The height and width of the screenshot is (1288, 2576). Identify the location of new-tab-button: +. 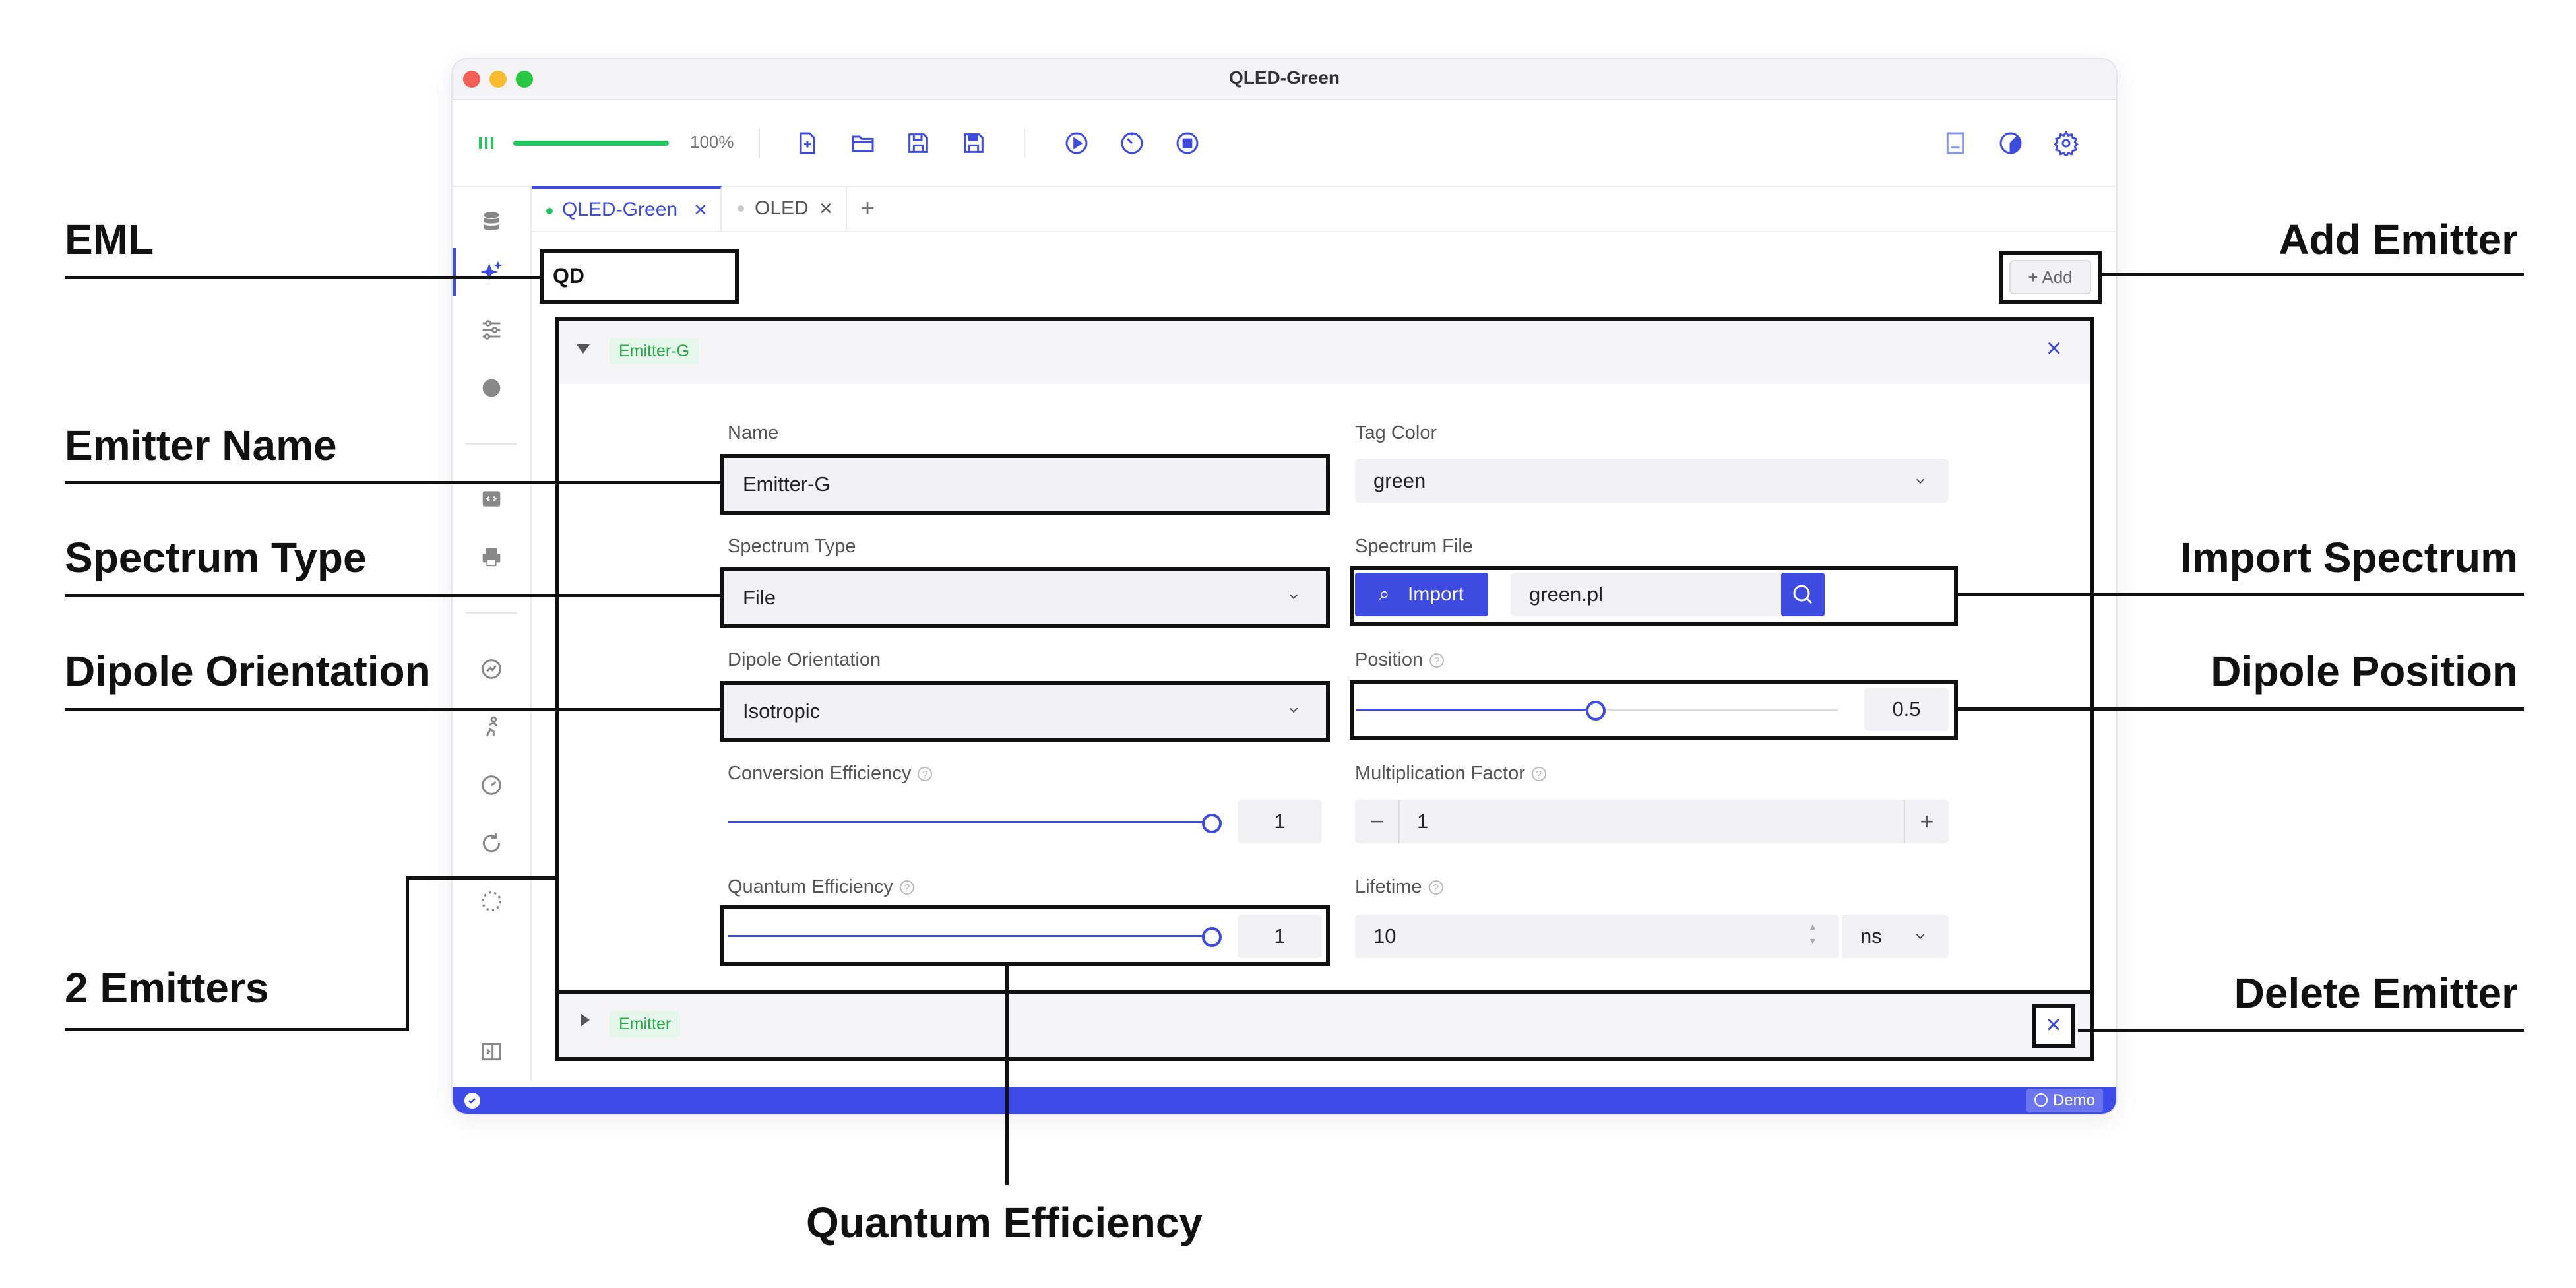
(874, 208).